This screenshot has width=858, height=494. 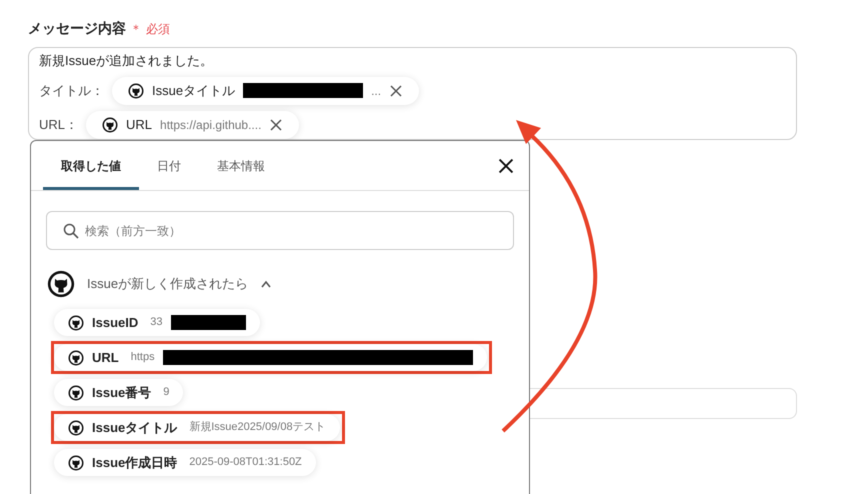 I want to click on line-label: URL：, so click(x=58, y=125).